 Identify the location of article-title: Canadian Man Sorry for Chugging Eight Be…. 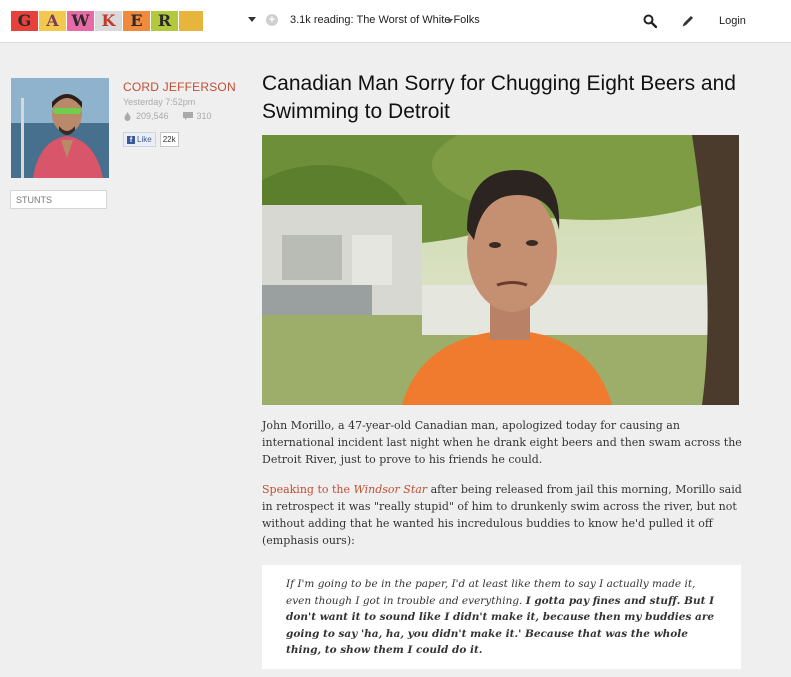
(502, 98).